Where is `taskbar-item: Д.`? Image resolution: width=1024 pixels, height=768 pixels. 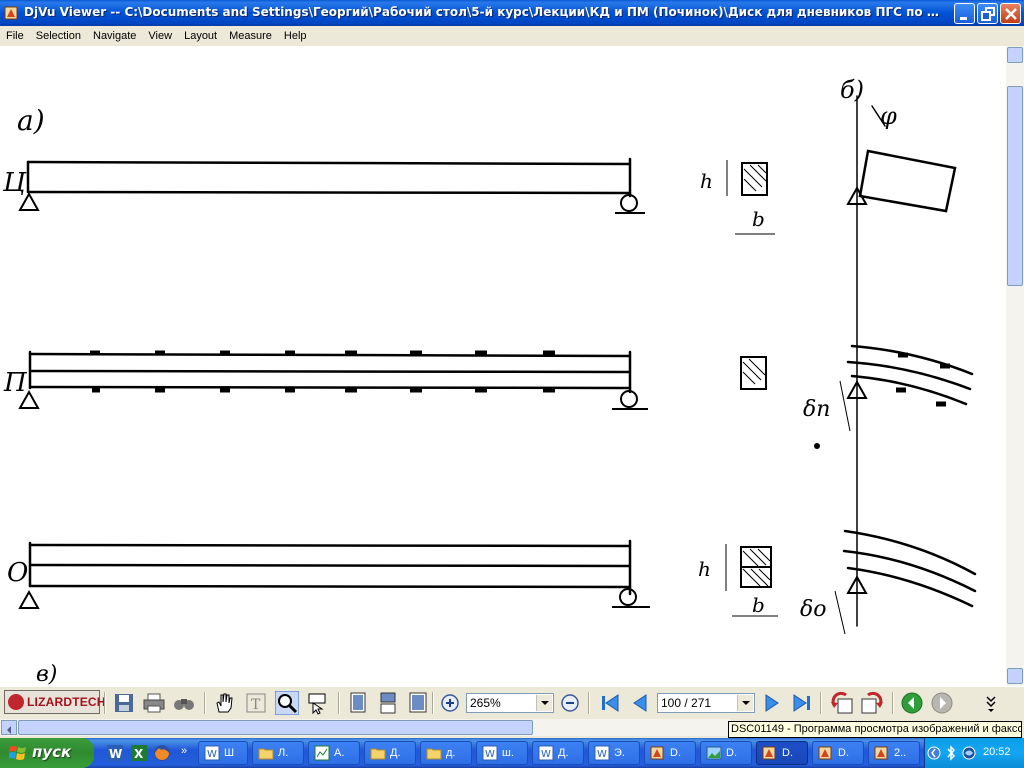 taskbar-item: Д. is located at coordinates (390, 753).